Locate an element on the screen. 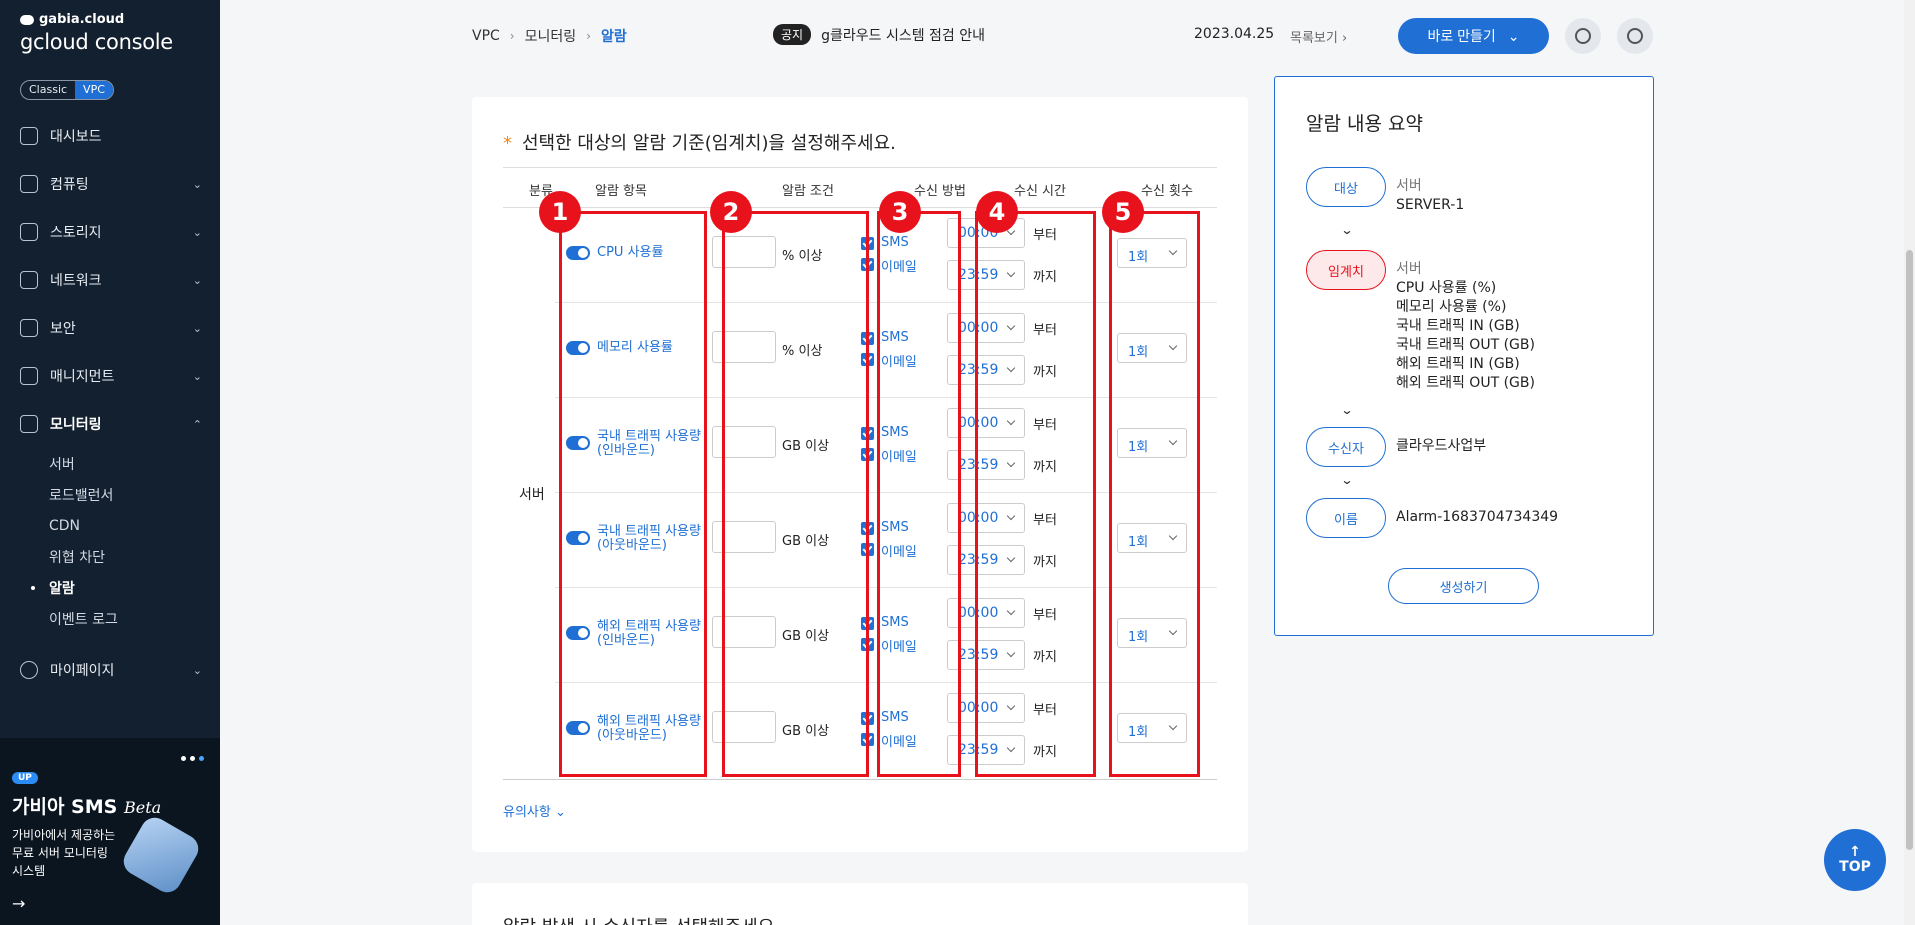 The height and width of the screenshot is (925, 1915). threshold-type: 서버 is located at coordinates (1409, 269).